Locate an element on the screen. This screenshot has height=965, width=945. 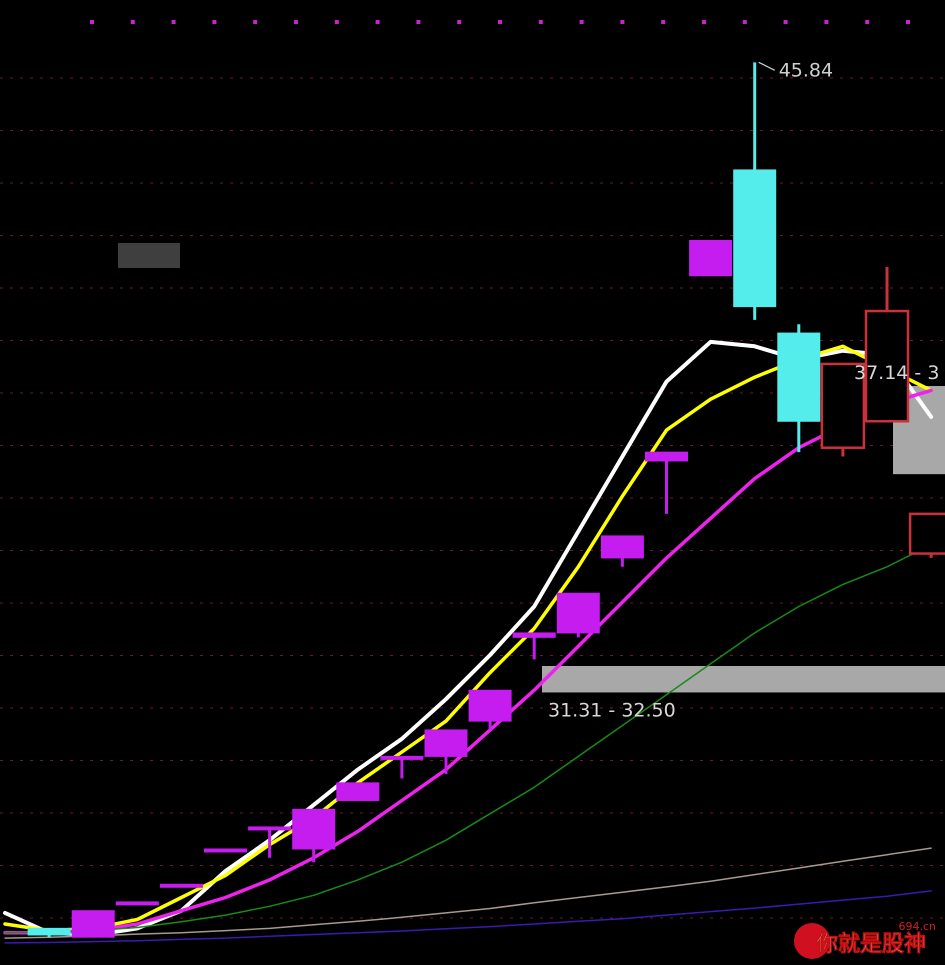
blurred-label is located at coordinates (149, 255).